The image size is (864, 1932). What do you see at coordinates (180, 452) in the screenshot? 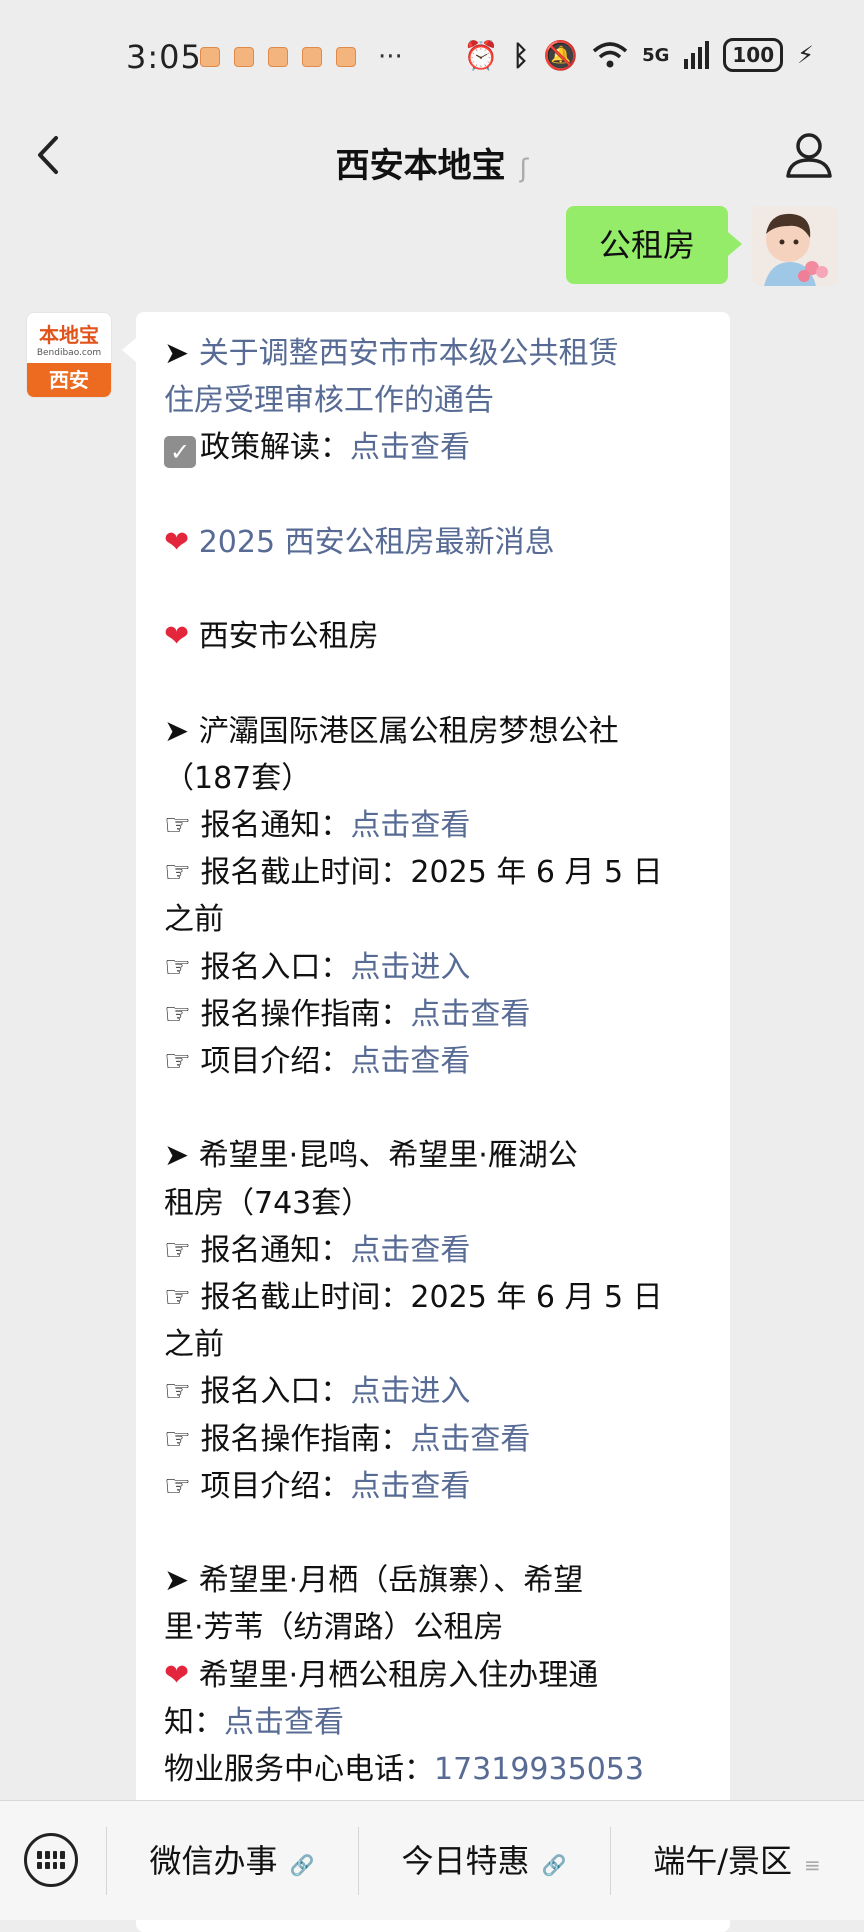
I see `checkbox-icon: ✓` at bounding box center [180, 452].